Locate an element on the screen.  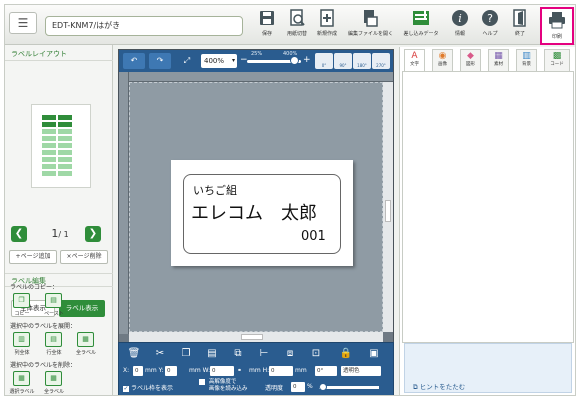
undo-button: ↶ is located at coordinates (134, 61).